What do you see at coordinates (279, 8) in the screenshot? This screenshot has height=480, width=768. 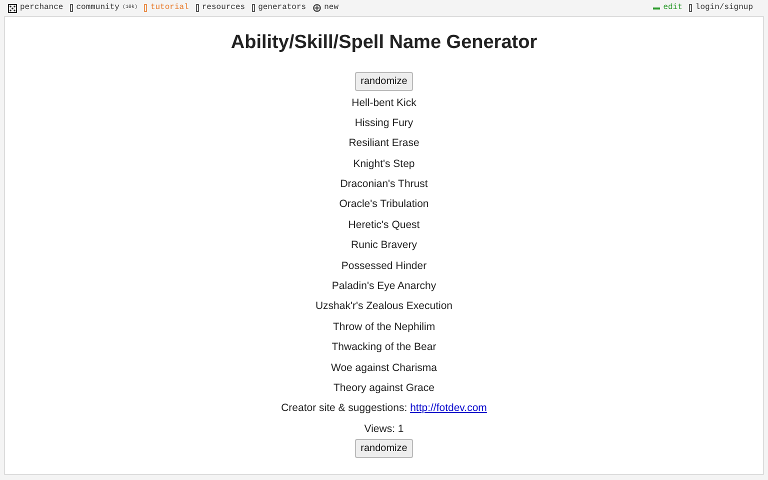 I see `nav-link: generators` at bounding box center [279, 8].